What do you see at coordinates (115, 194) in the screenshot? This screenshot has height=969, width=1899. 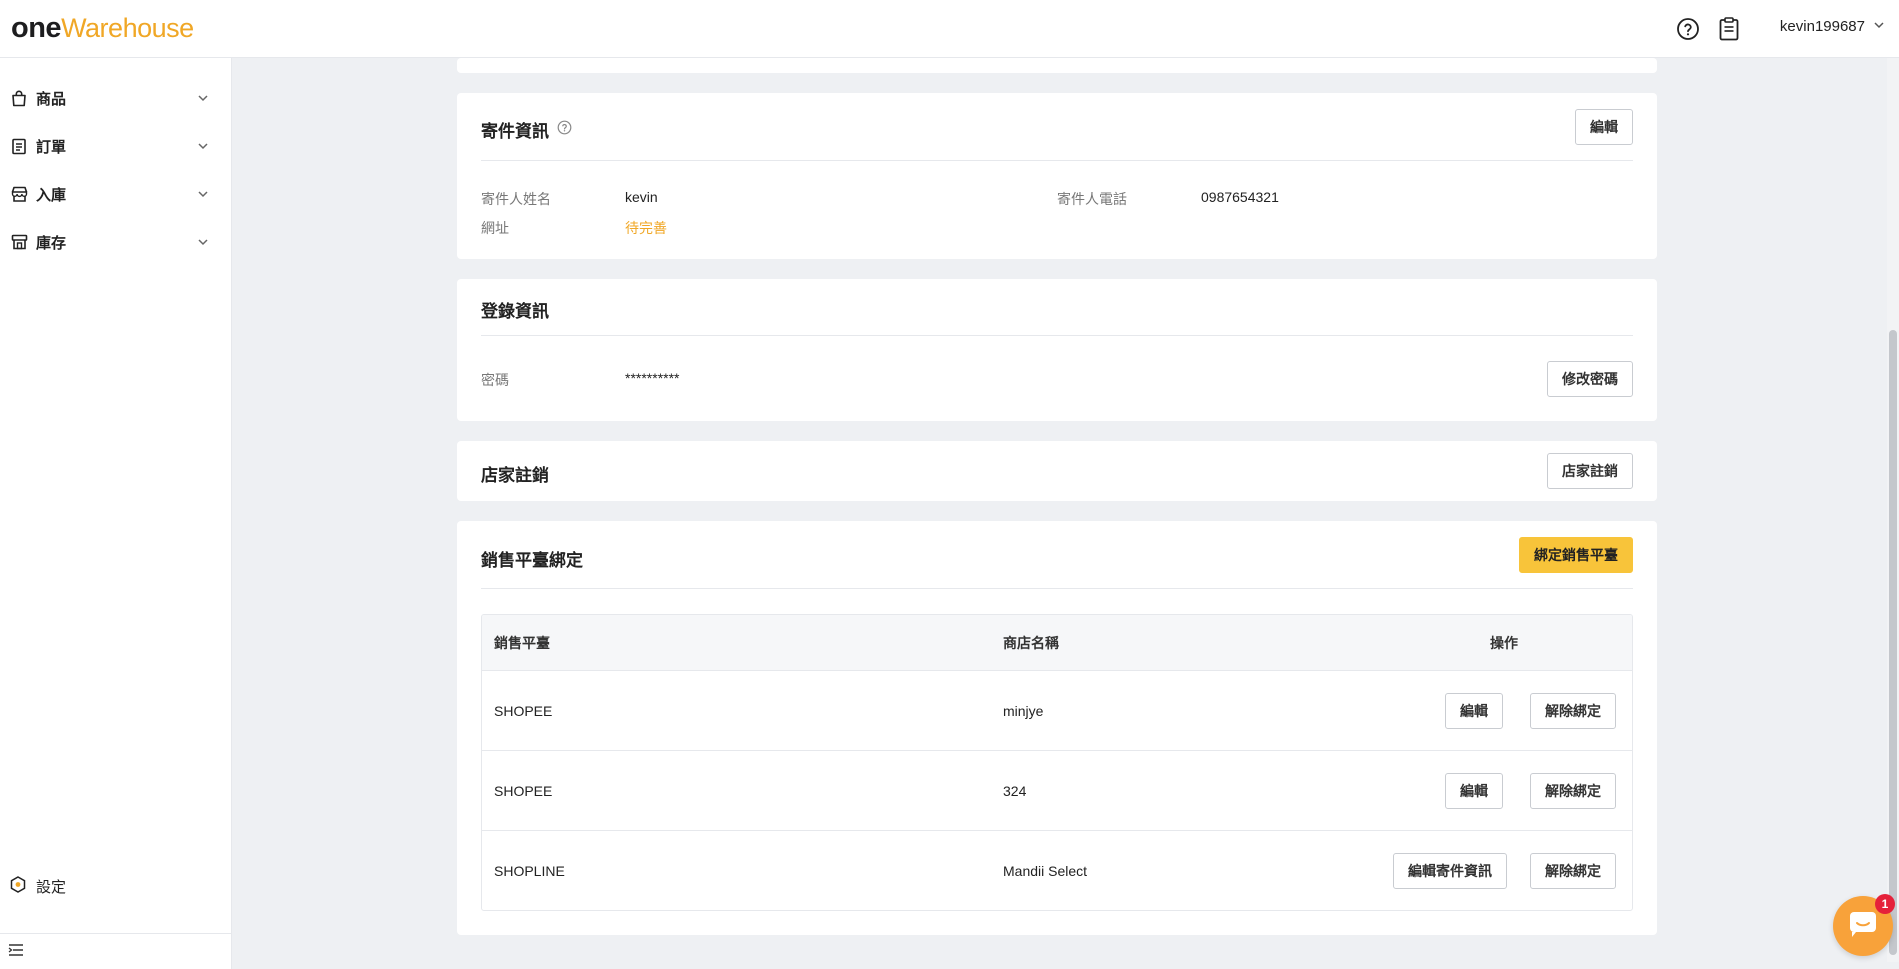 I see `sidebar-item-inbound: 入庫` at bounding box center [115, 194].